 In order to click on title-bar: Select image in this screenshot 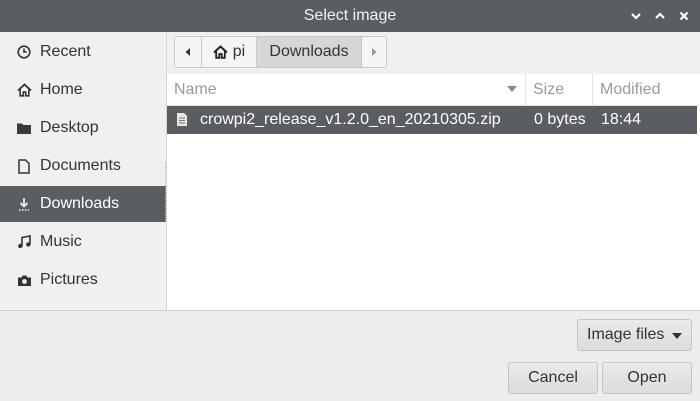, I will do `click(350, 16)`.